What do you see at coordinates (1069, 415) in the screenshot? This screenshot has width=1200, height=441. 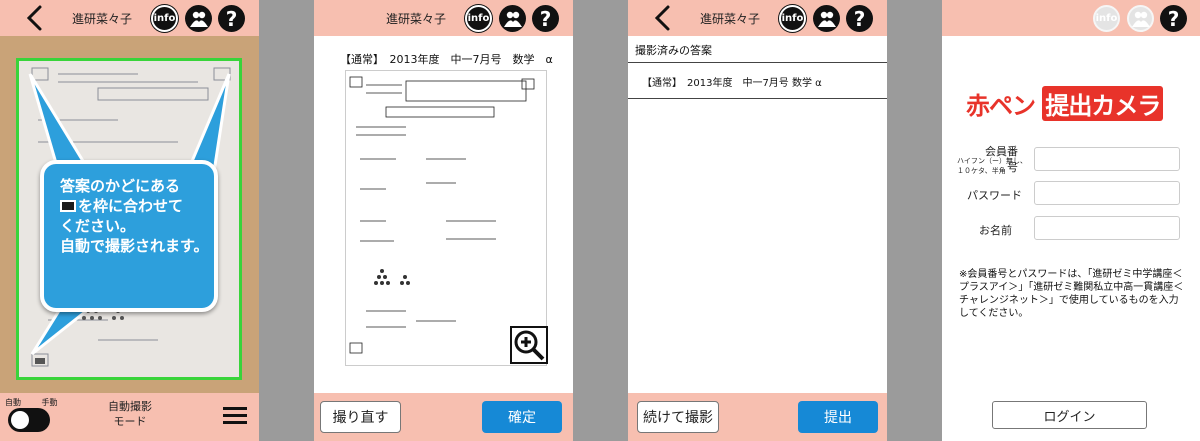 I see `login-button: ログイン` at bounding box center [1069, 415].